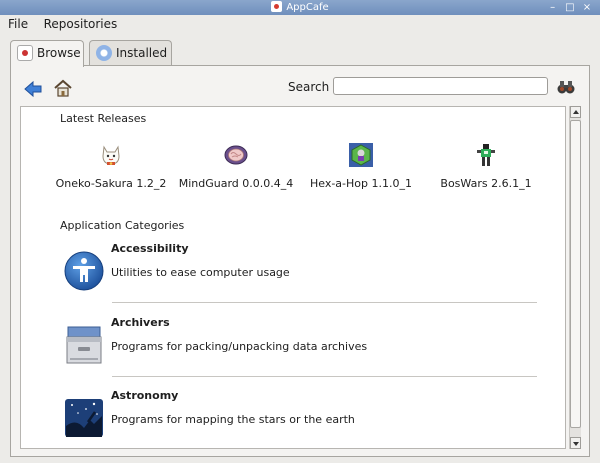 The height and width of the screenshot is (463, 600). I want to click on search-button, so click(566, 87).